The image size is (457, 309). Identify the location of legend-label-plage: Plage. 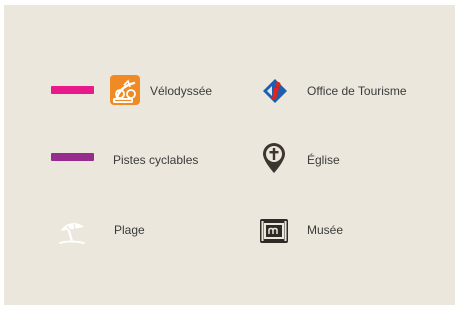
(129, 230).